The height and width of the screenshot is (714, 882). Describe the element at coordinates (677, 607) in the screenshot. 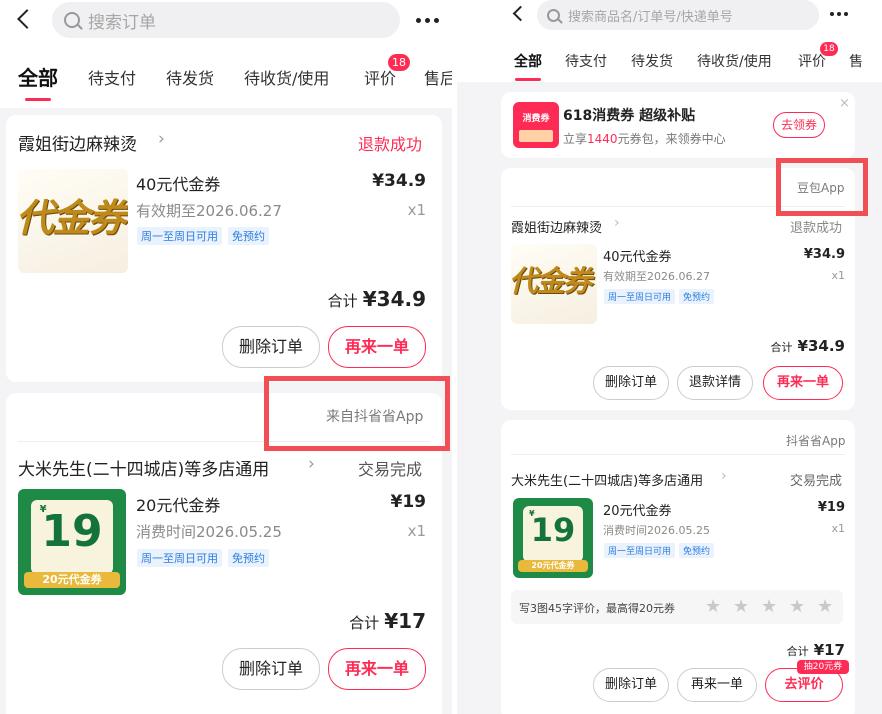

I see `review-prompt-bar: 写3图45字评价，最高得20元券 ★ ★ ★ ★ ★` at that location.